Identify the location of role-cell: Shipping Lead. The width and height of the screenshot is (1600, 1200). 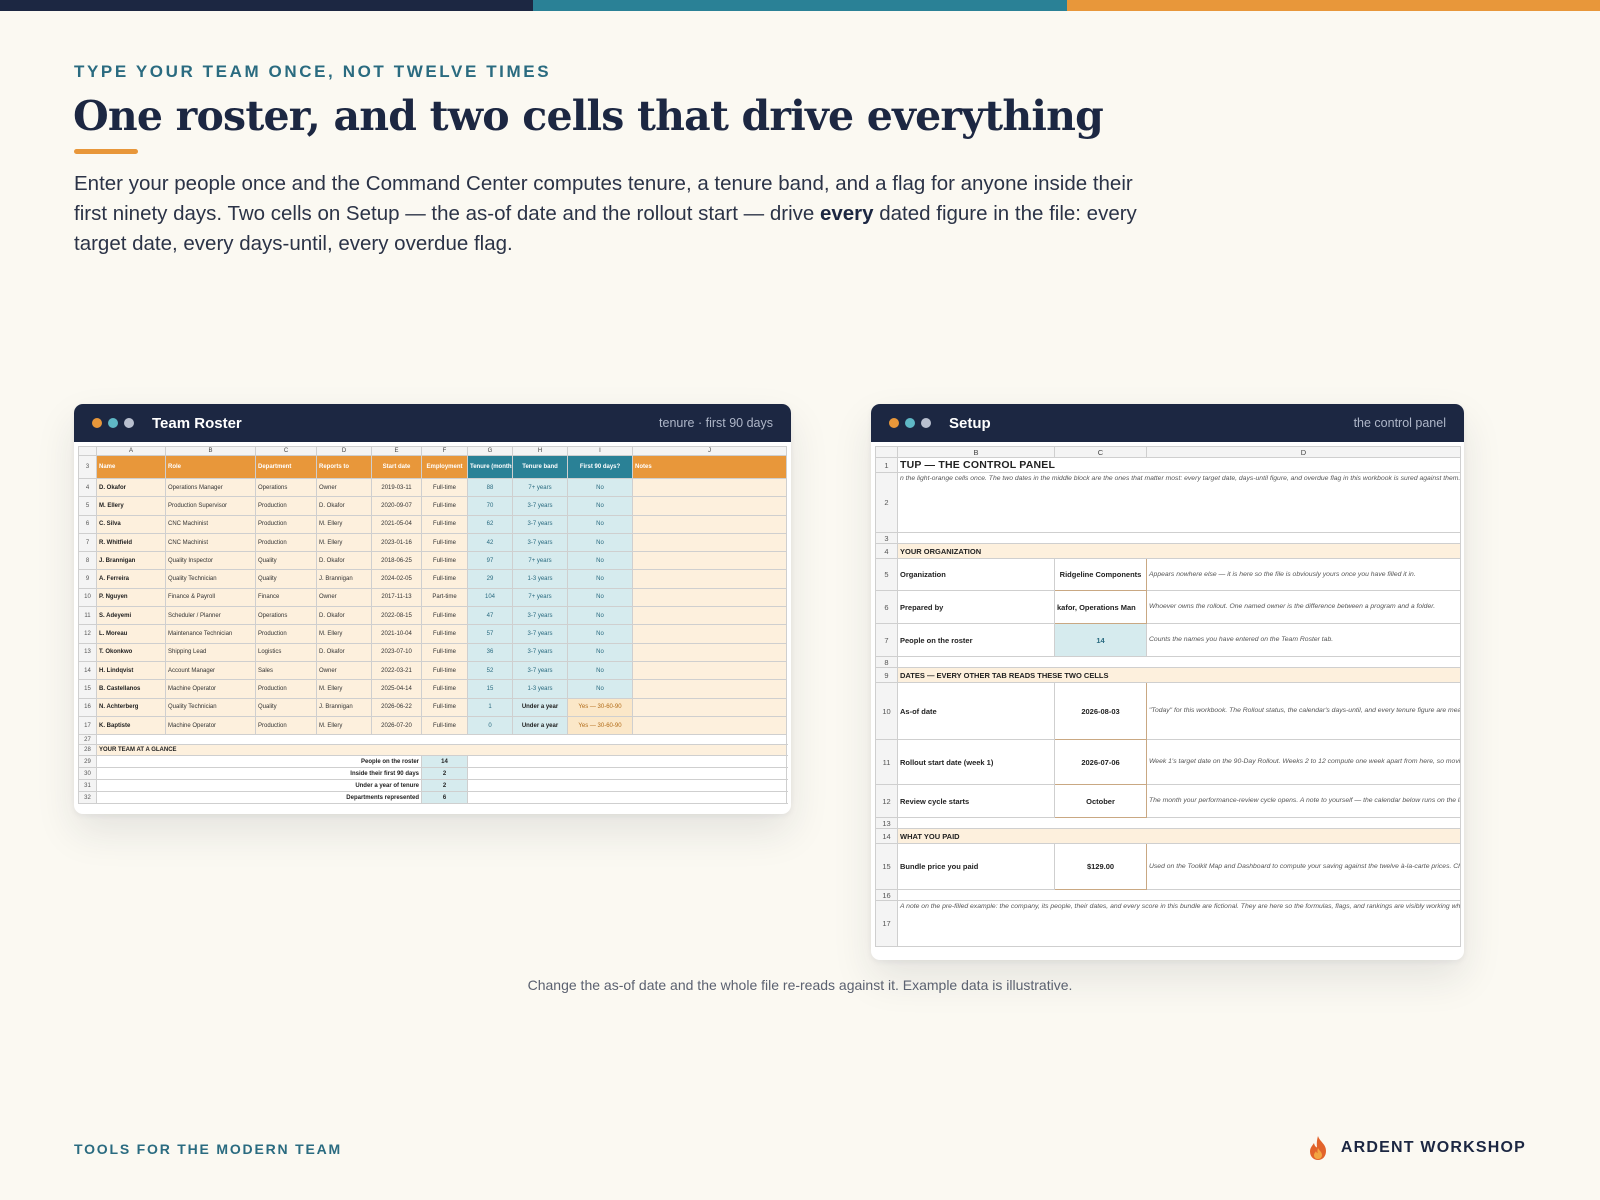
(210, 652).